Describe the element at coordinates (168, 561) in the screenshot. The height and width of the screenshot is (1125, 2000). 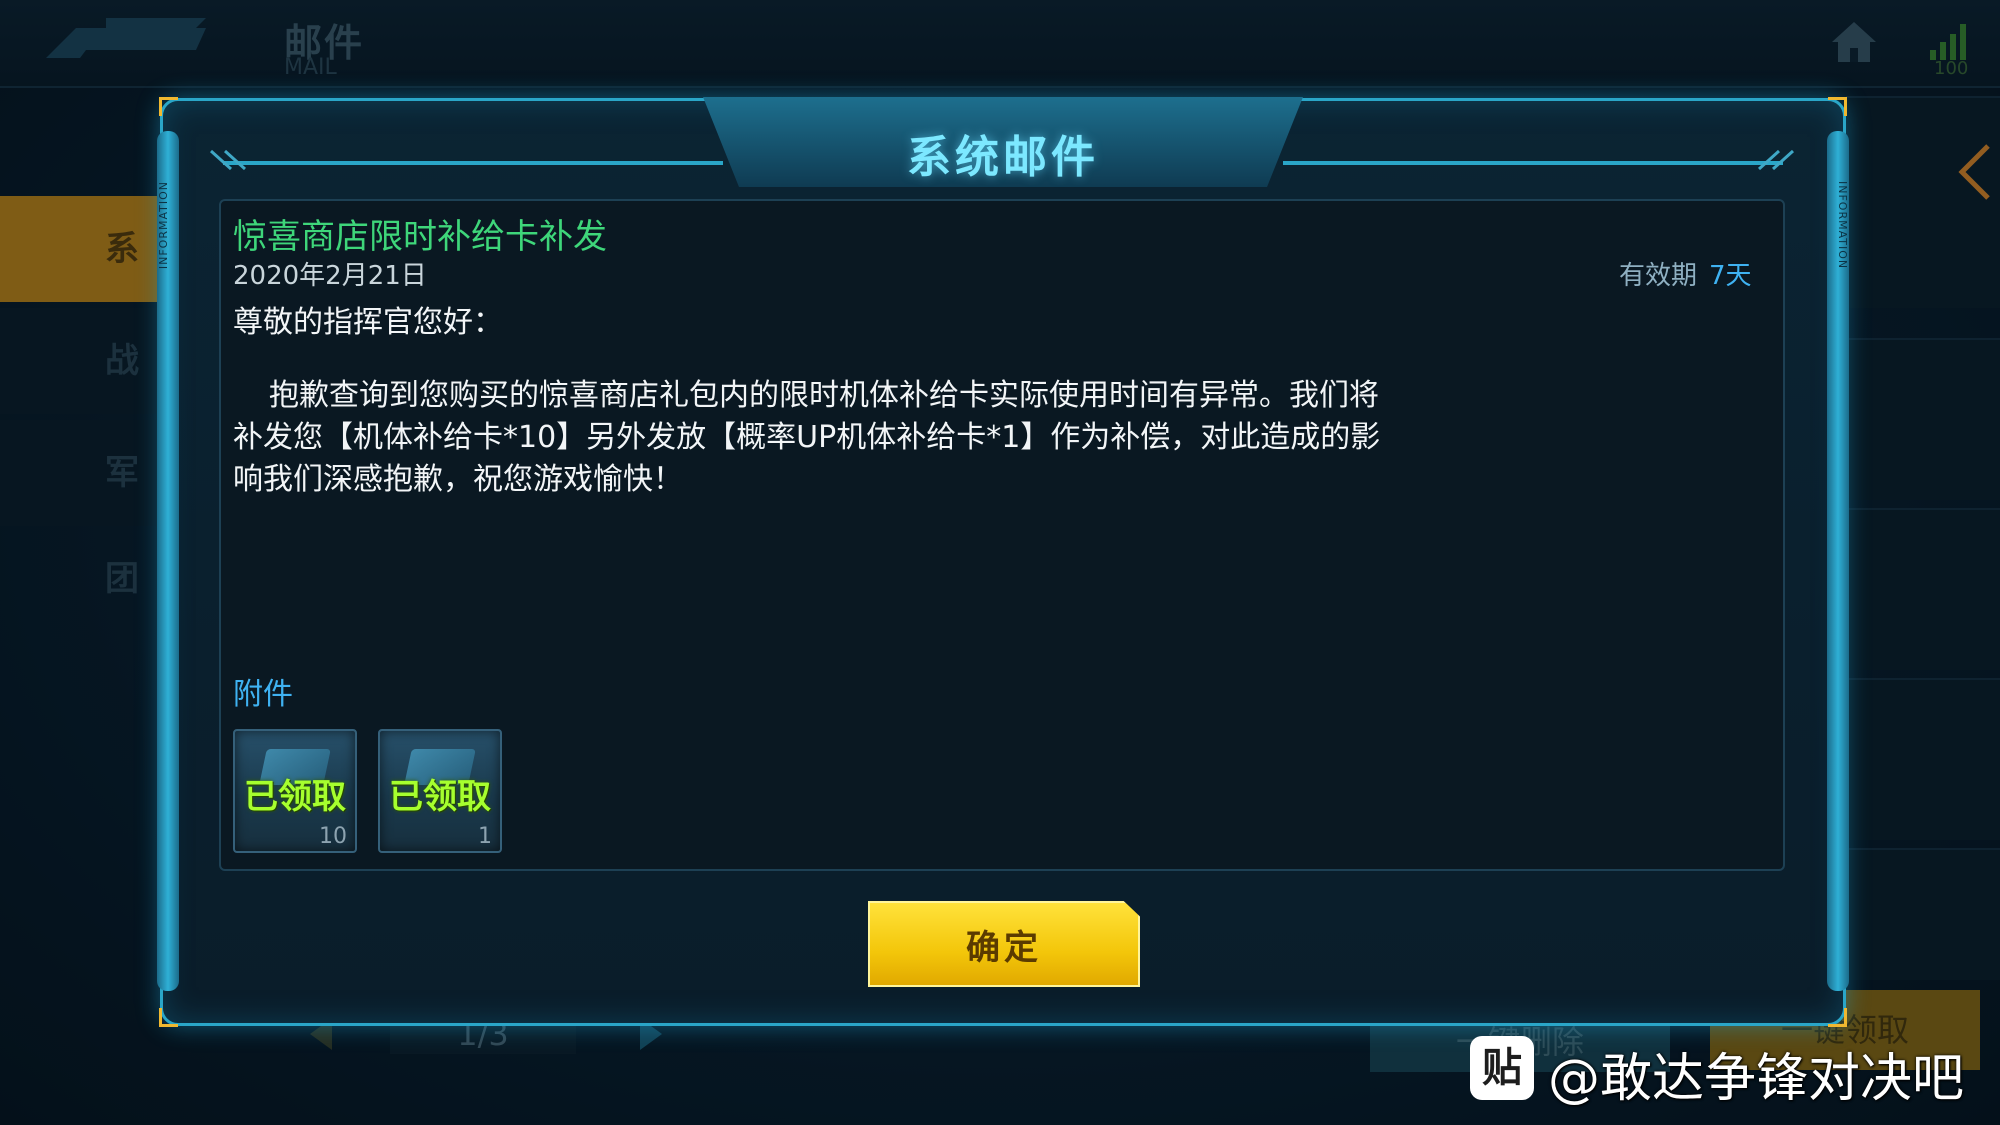
I see `left-rail: INFORMATION` at that location.